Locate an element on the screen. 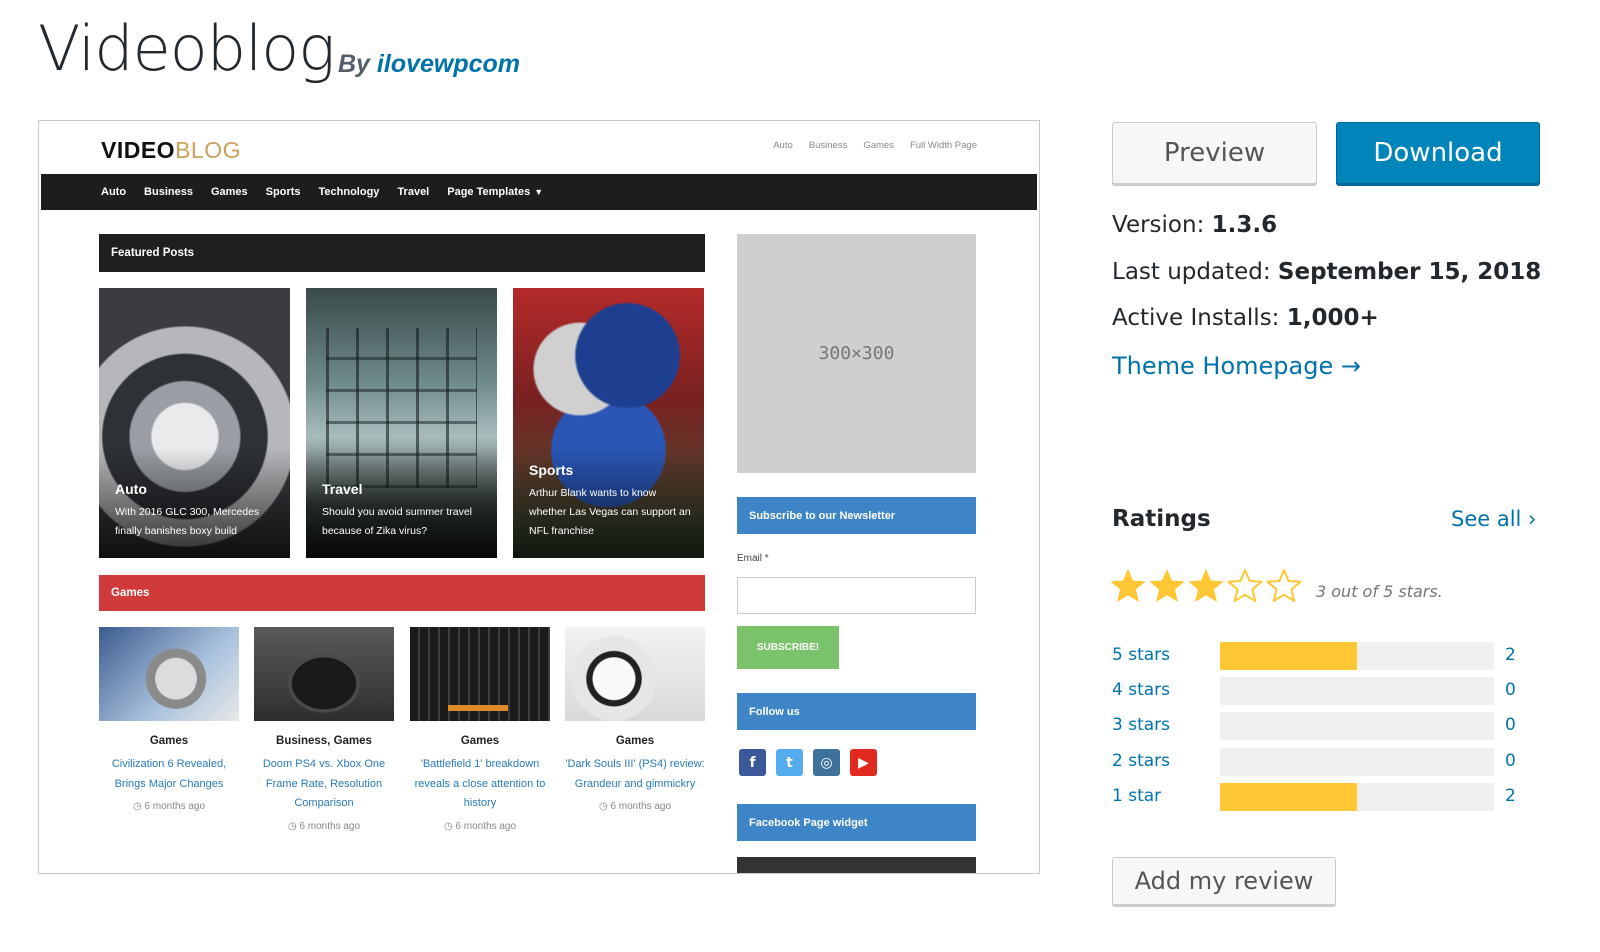 The image size is (1600, 952). twitter-icon: t is located at coordinates (789, 762).